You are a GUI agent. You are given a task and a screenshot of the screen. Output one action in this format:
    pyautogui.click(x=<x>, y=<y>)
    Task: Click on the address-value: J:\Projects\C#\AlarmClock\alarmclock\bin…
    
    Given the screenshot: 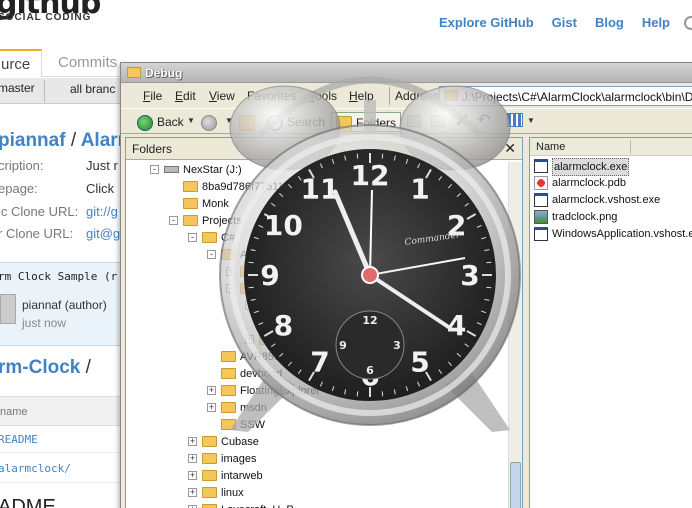 What is the action you would take?
    pyautogui.click(x=577, y=97)
    